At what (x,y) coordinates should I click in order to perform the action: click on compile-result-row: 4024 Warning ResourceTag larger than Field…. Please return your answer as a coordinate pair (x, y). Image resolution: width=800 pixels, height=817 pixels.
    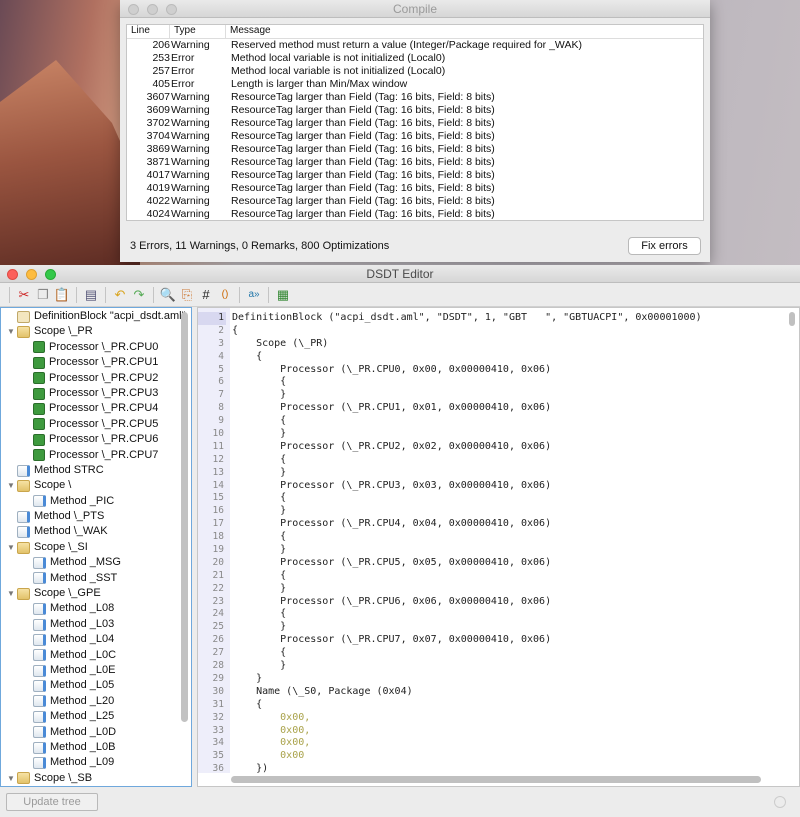
    Looking at the image, I should click on (415, 214).